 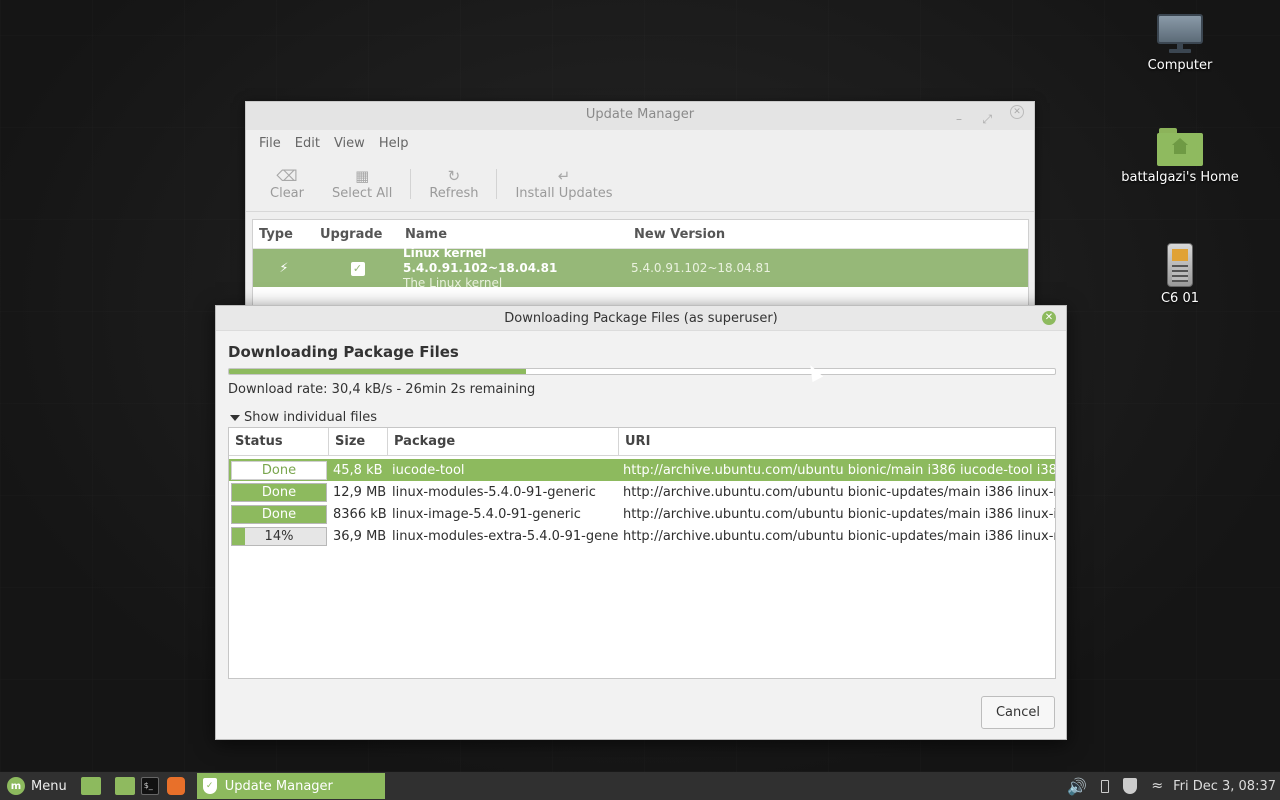 What do you see at coordinates (349, 143) in the screenshot?
I see `menu-view: View` at bounding box center [349, 143].